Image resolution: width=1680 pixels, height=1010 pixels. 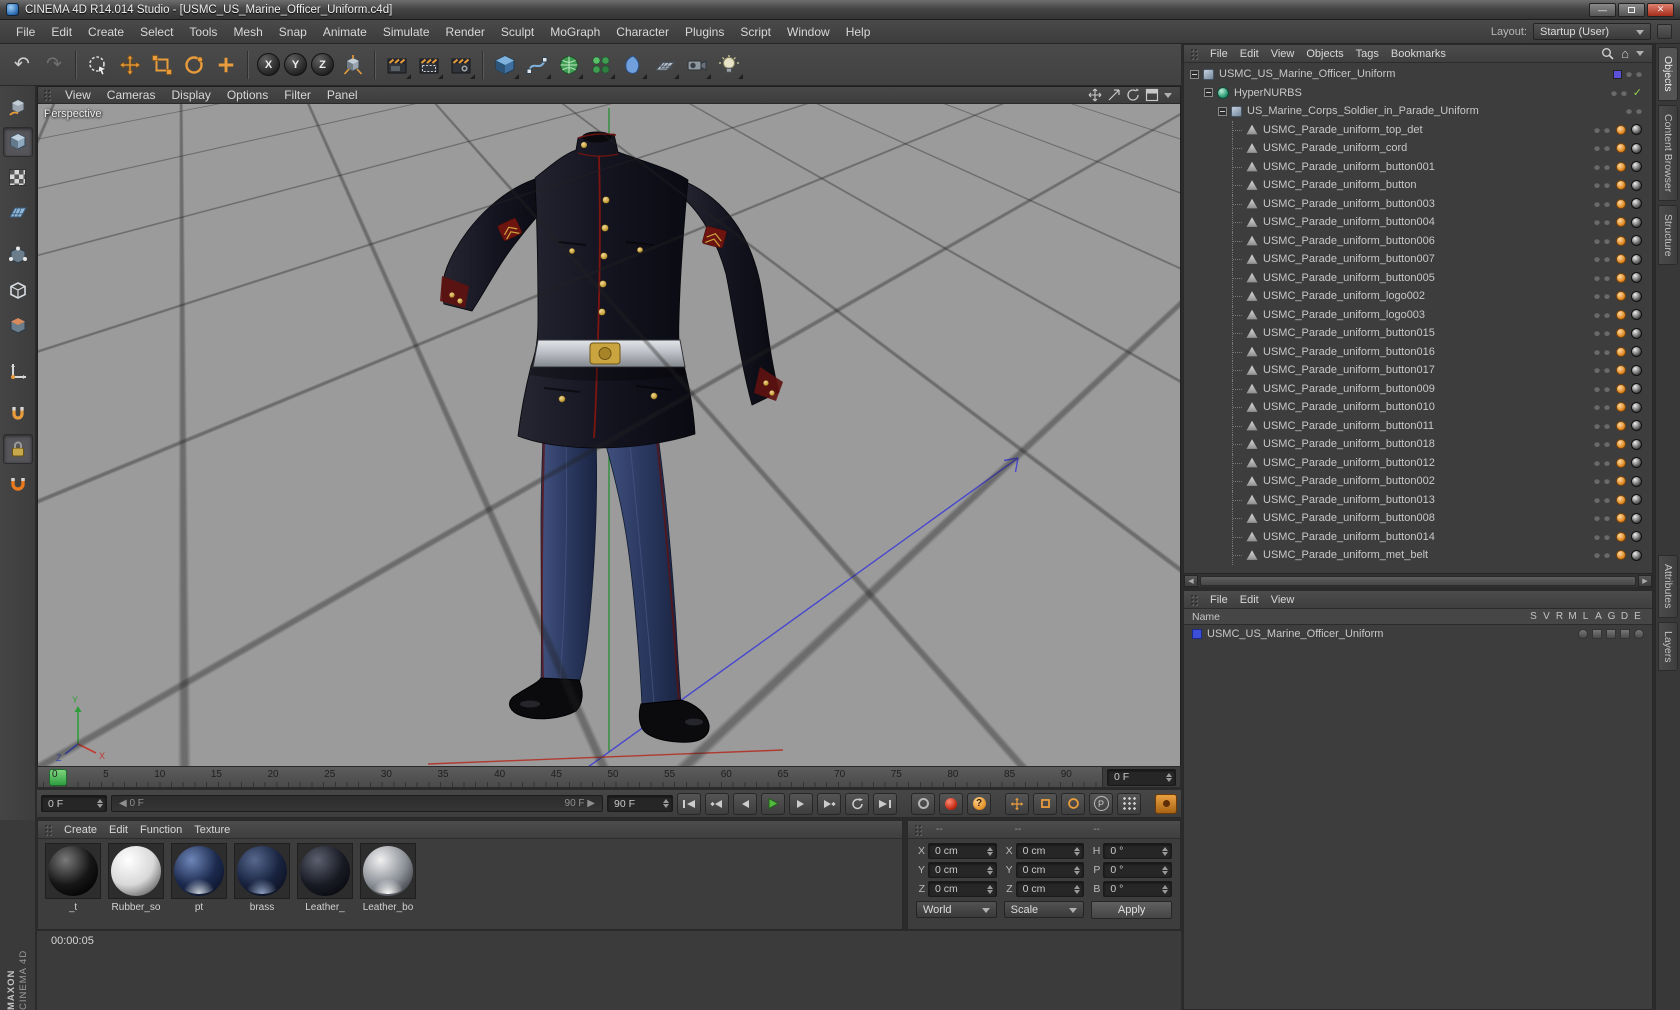 I want to click on menu-item: Select, so click(x=156, y=32).